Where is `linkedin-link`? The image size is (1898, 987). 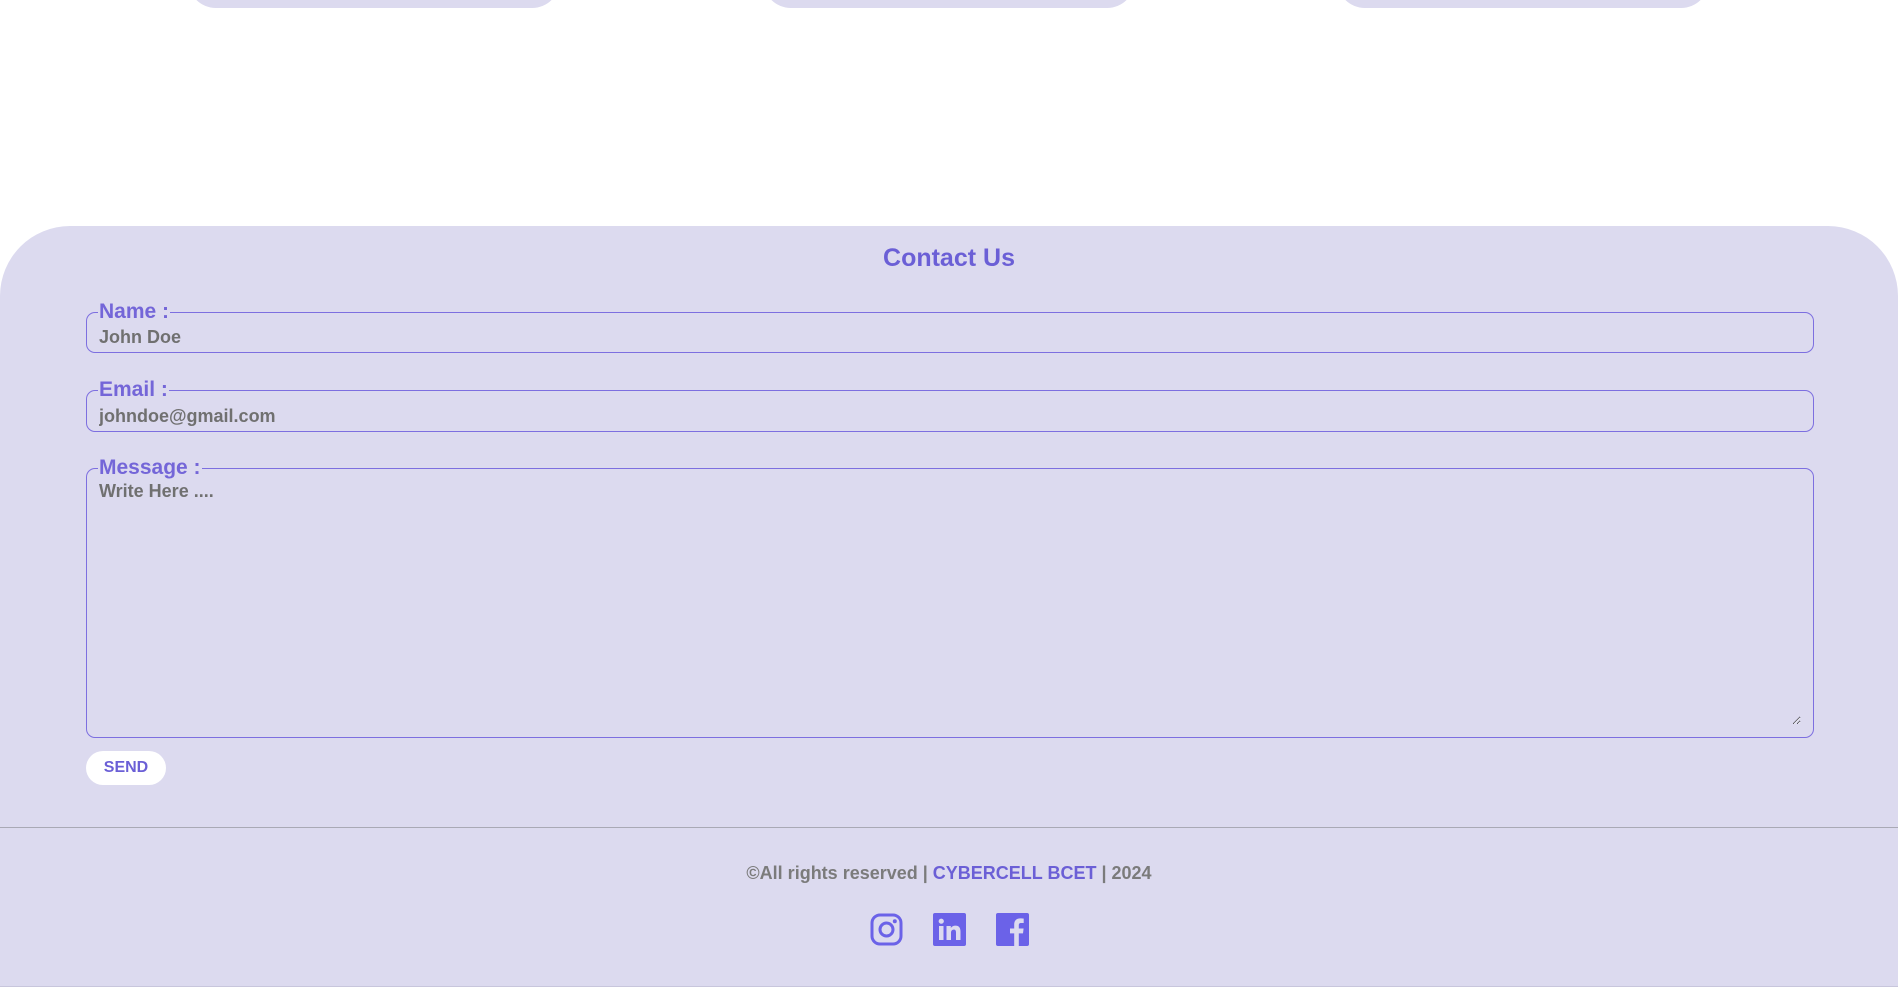
linkedin-link is located at coordinates (949, 929).